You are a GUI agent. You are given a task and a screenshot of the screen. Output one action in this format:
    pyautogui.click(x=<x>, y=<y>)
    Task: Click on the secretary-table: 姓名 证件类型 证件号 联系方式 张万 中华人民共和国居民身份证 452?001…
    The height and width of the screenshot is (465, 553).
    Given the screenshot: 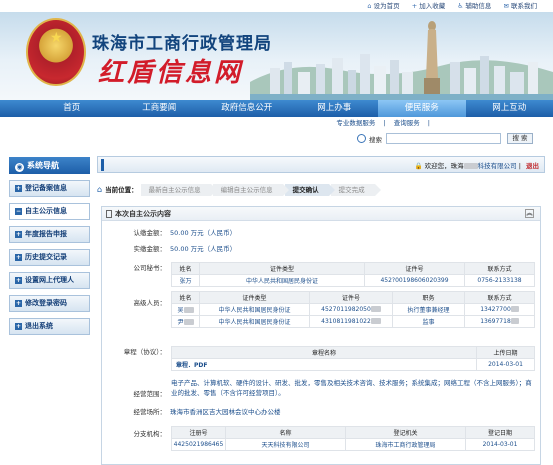 What is the action you would take?
    pyautogui.click(x=353, y=274)
    